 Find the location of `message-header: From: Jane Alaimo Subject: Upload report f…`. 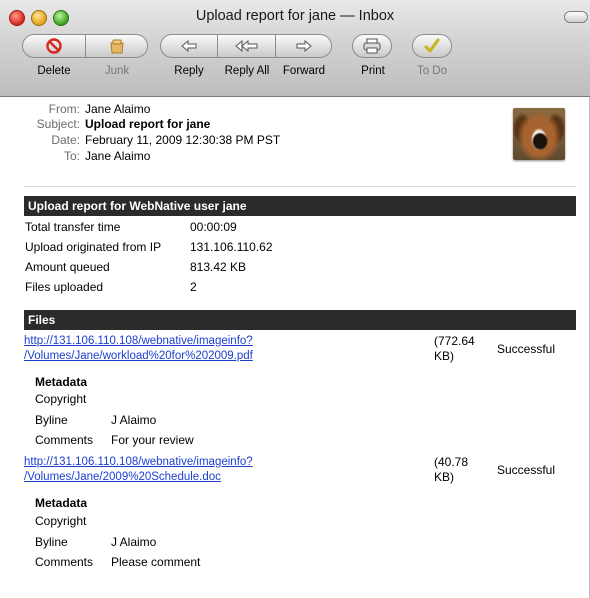

message-header: From: Jane Alaimo Subject: Upload report f… is located at coordinates (295, 138).